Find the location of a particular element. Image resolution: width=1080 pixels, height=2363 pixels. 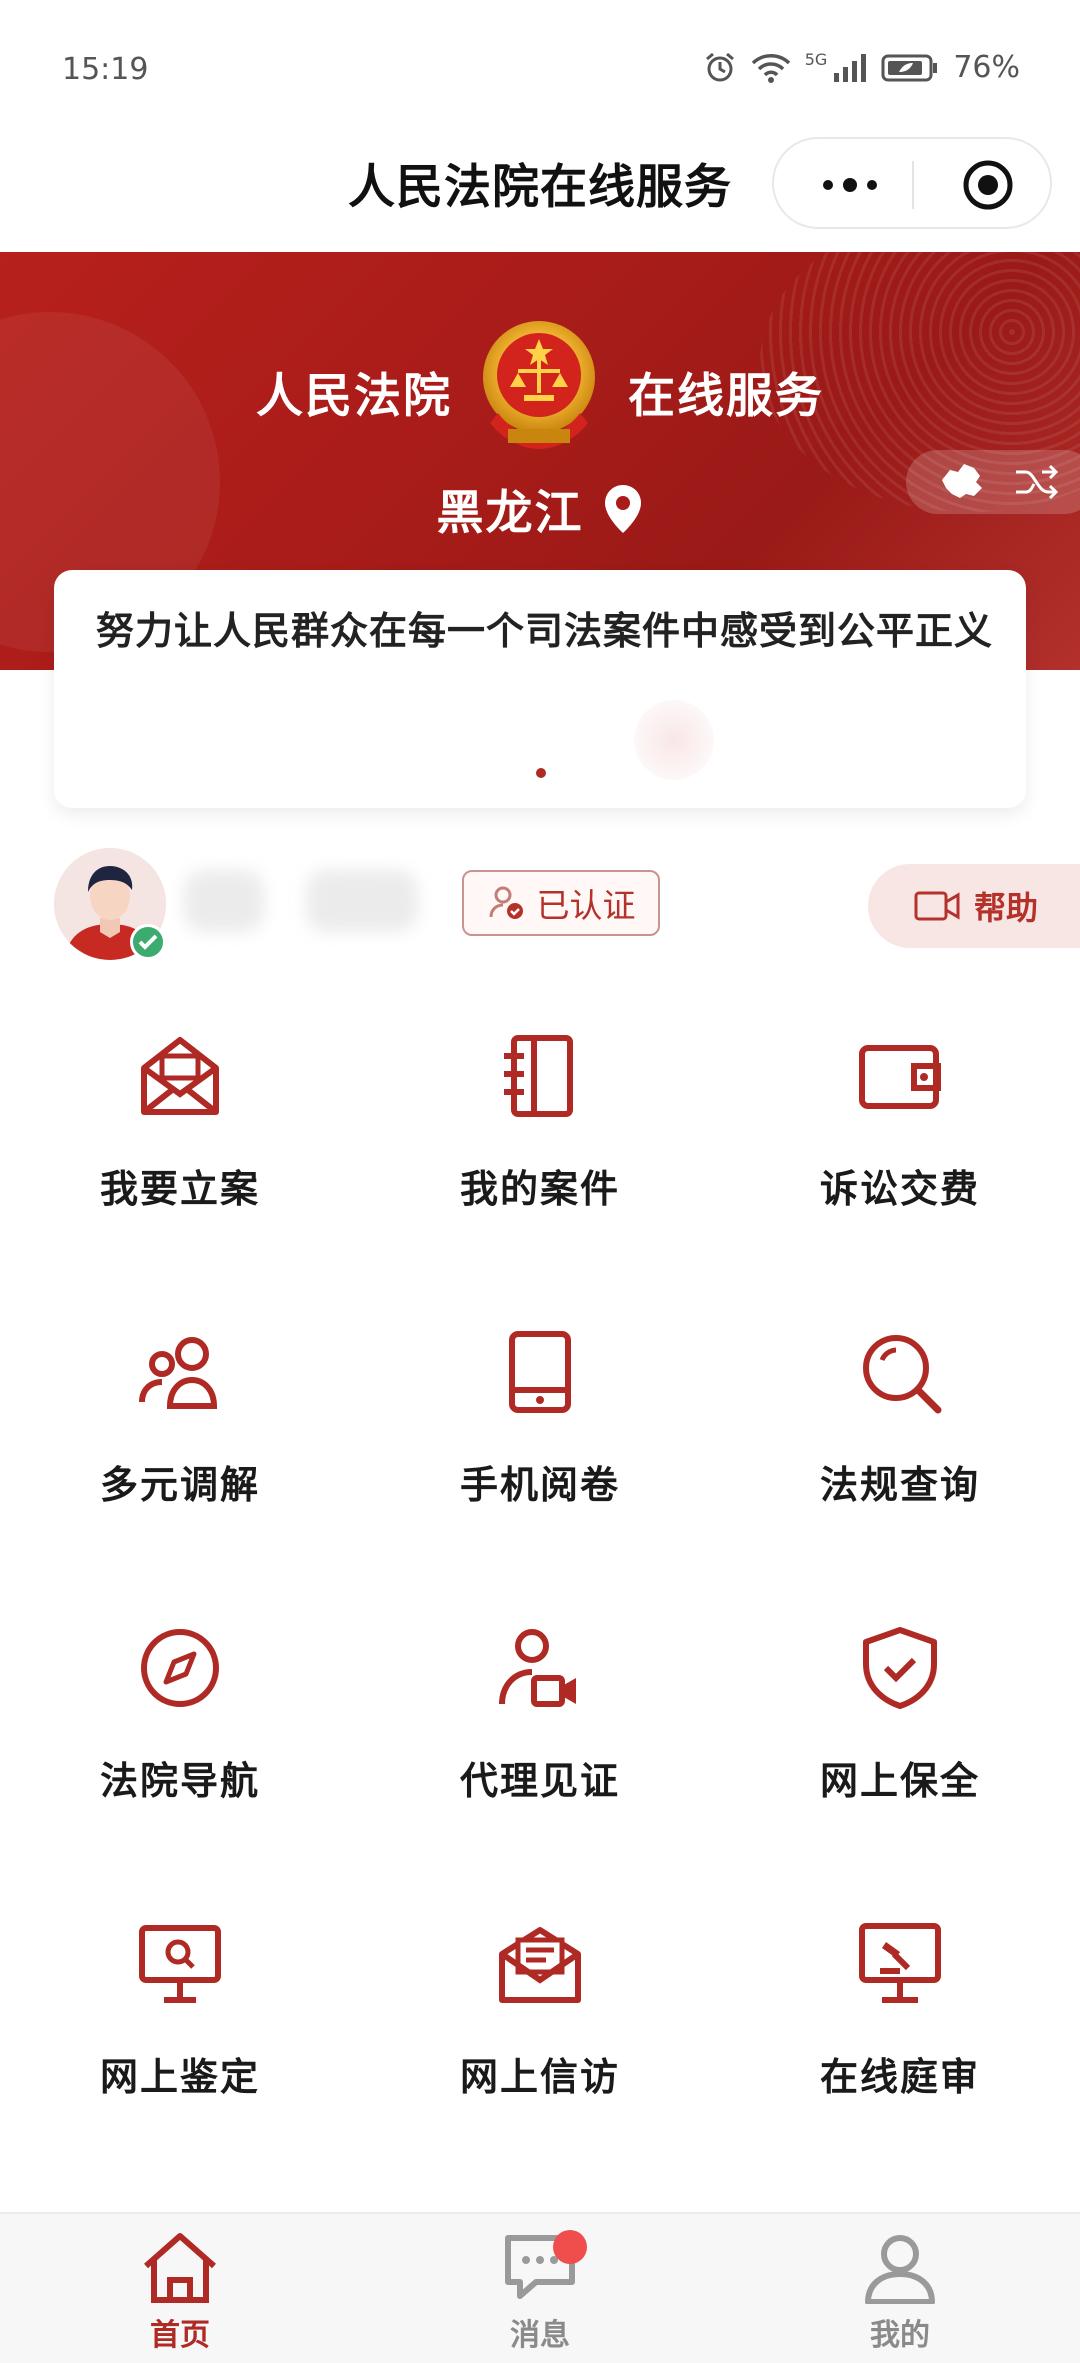

service-label: 网上信访 is located at coordinates (539, 2077).